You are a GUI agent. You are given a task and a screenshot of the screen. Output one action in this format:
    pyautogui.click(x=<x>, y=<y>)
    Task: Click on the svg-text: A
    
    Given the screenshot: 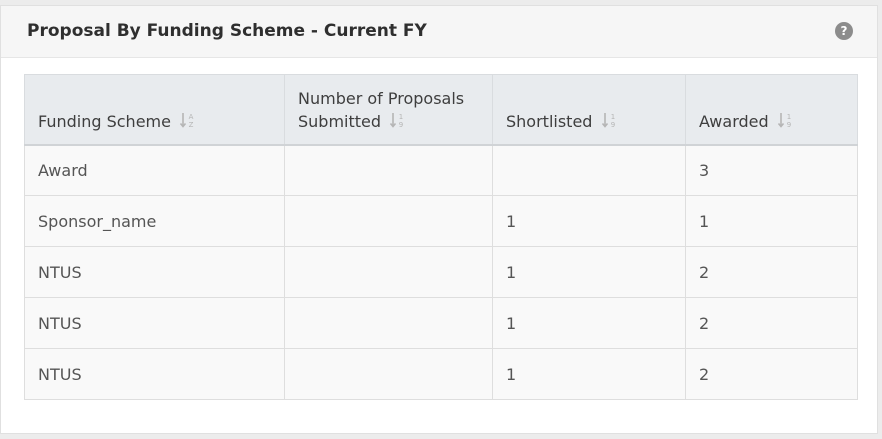 What is the action you would take?
    pyautogui.click(x=191, y=117)
    